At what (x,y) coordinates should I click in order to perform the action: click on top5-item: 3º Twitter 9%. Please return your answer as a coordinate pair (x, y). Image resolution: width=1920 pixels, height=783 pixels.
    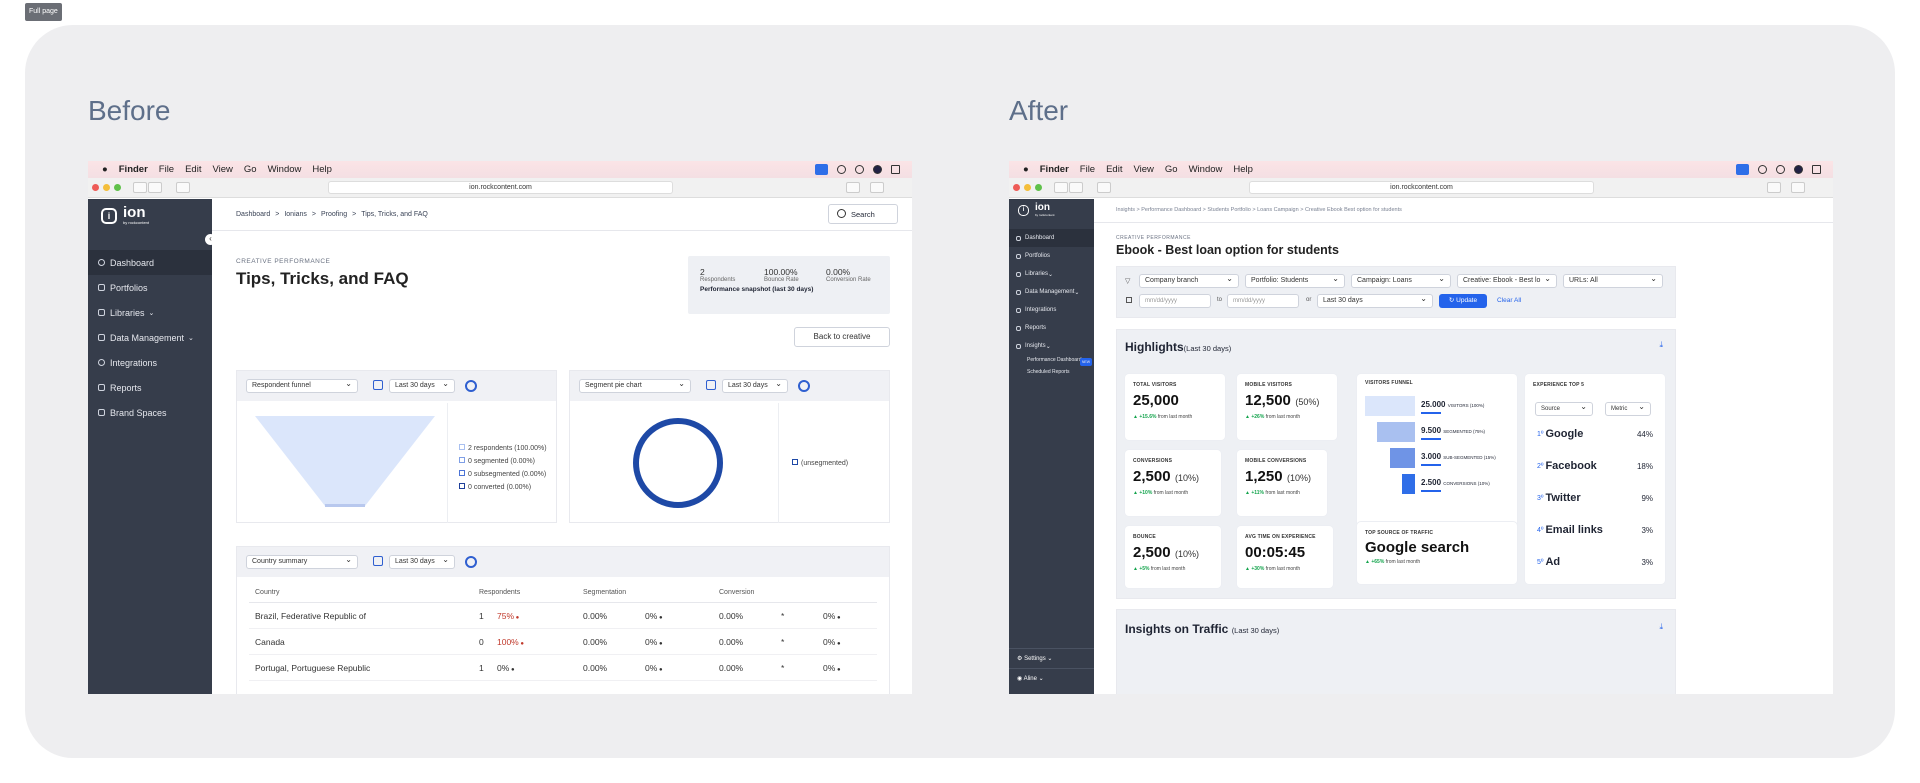
    Looking at the image, I should click on (1595, 498).